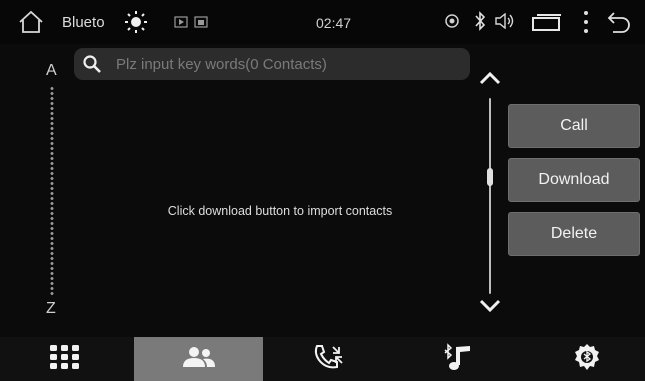  Describe the element at coordinates (490, 177) in the screenshot. I see `scrollbar-thumb` at that location.